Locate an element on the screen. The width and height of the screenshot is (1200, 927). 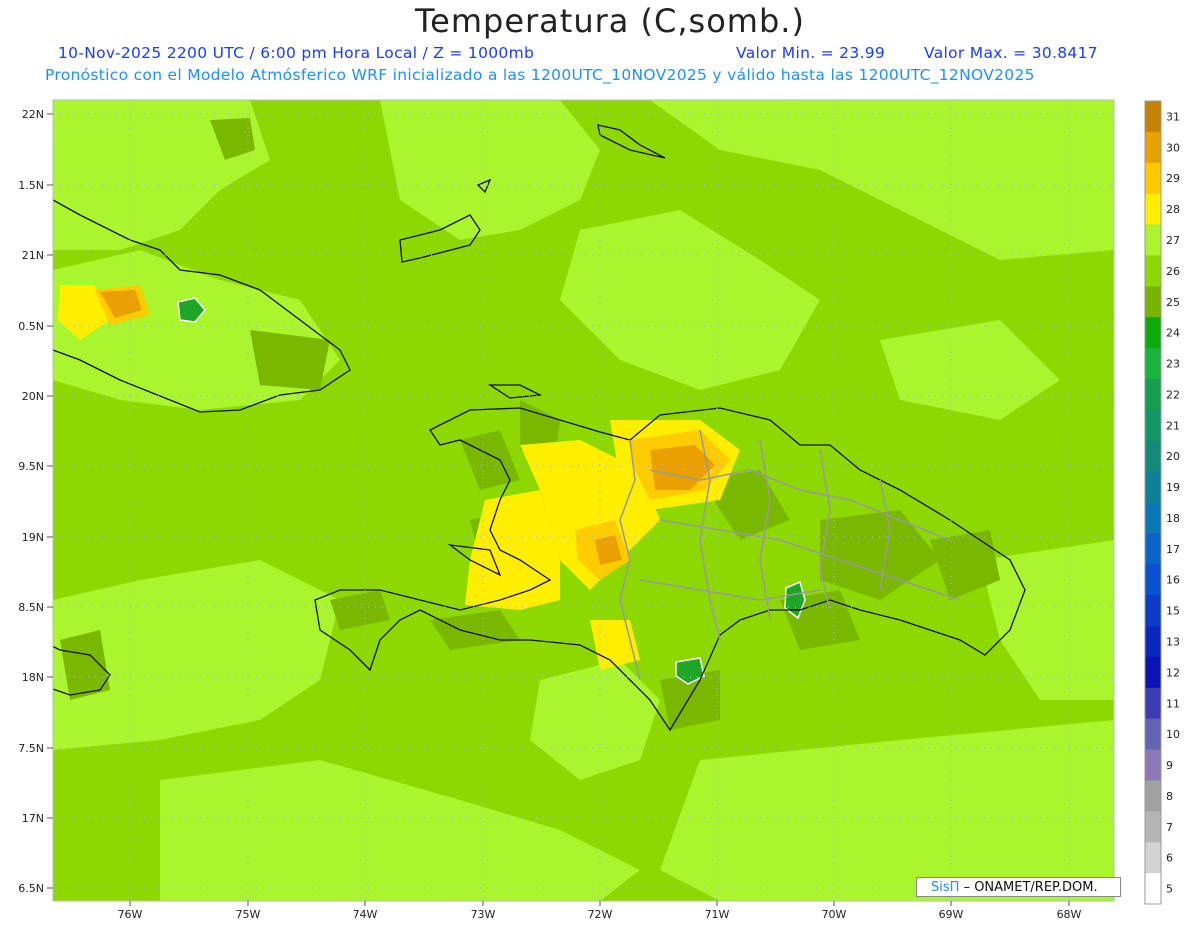
colorbar-label: 13 is located at coordinates (1173, 641).